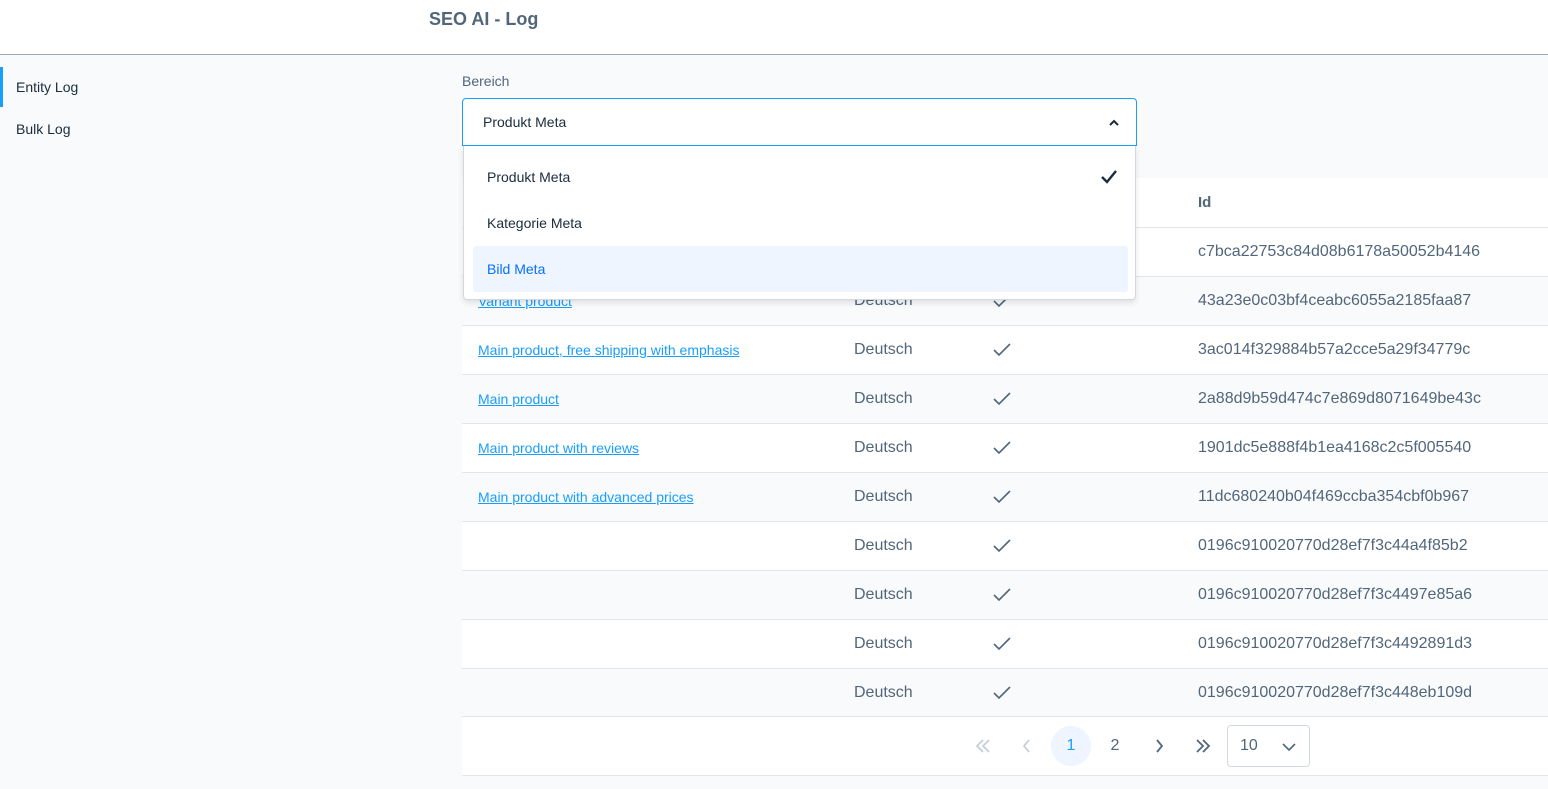  Describe the element at coordinates (1268, 746) in the screenshot. I see `per-page-select: 10` at that location.